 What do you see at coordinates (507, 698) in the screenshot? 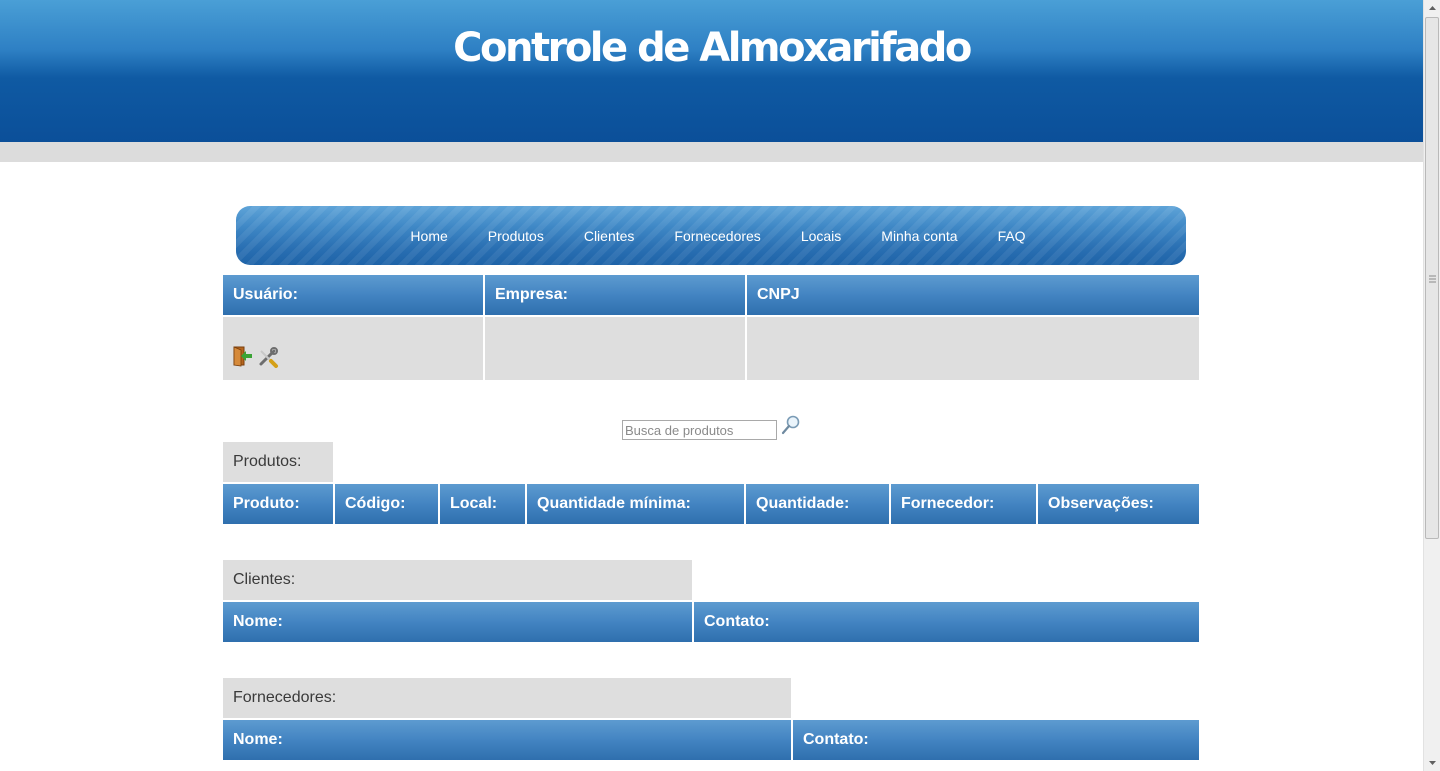
I see `section-label-fornecedores: Fornecedores:` at bounding box center [507, 698].